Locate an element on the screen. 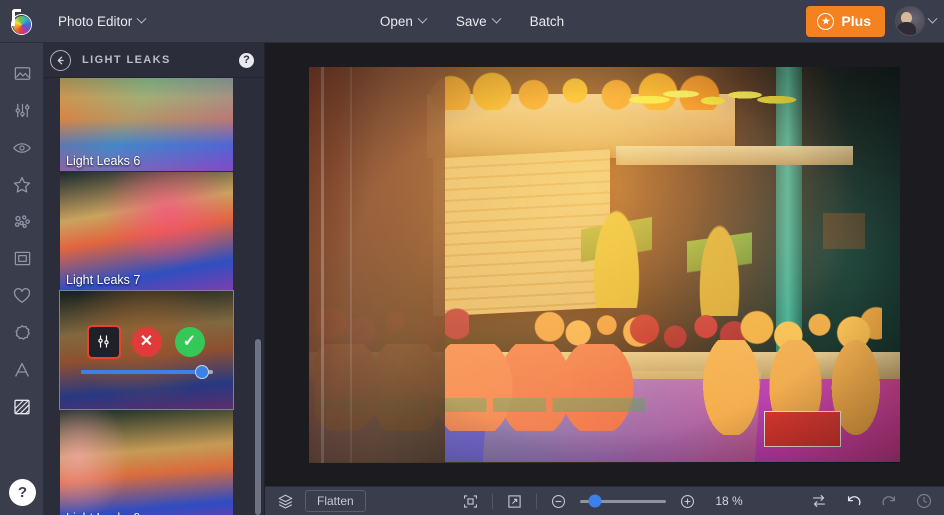  batch-button: Batch is located at coordinates (547, 21).